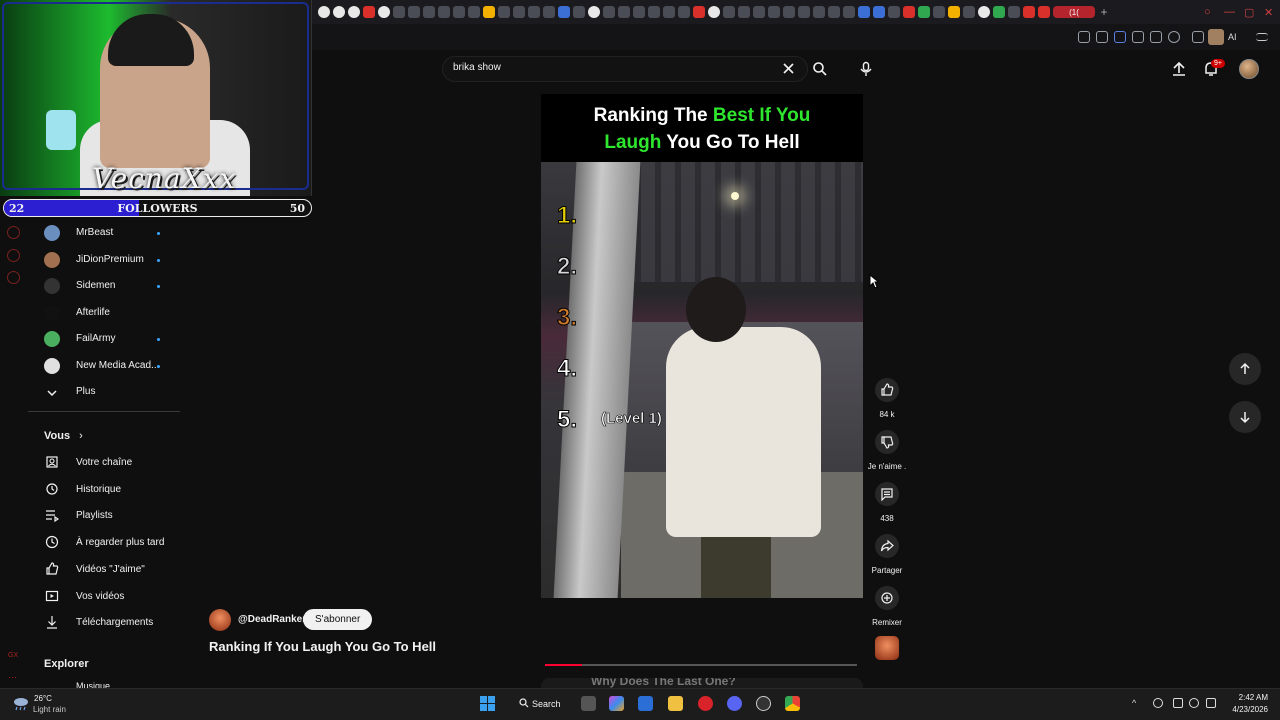  Describe the element at coordinates (1245, 369) in the screenshot. I see `previous-short-button` at that location.